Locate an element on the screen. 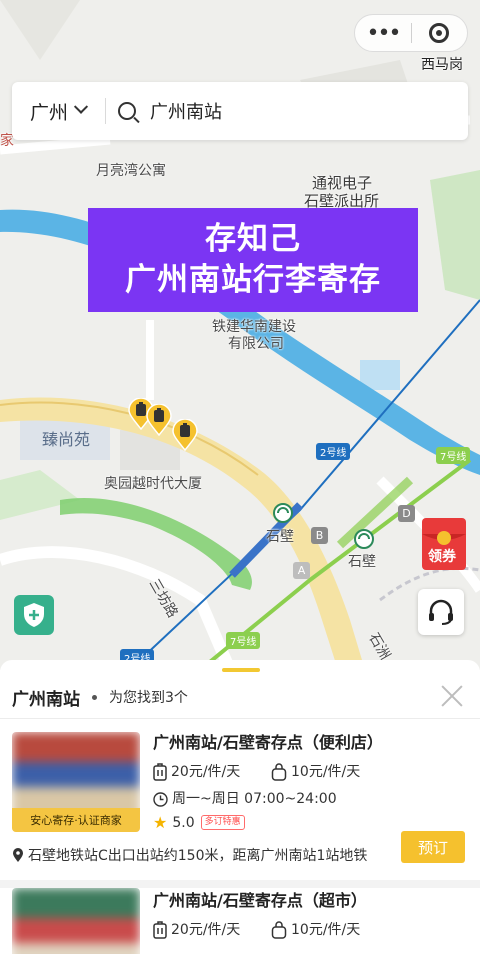  exit-a-marker: A is located at coordinates (301, 570).